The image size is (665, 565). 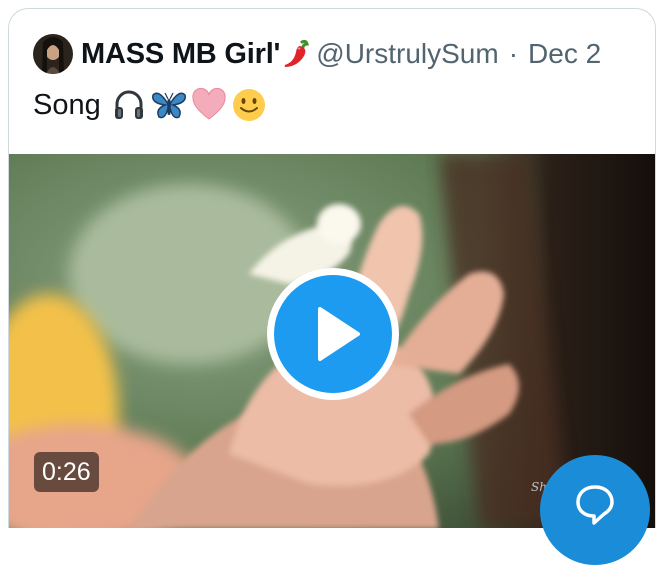 What do you see at coordinates (128, 104) in the screenshot?
I see `headphones-icon` at bounding box center [128, 104].